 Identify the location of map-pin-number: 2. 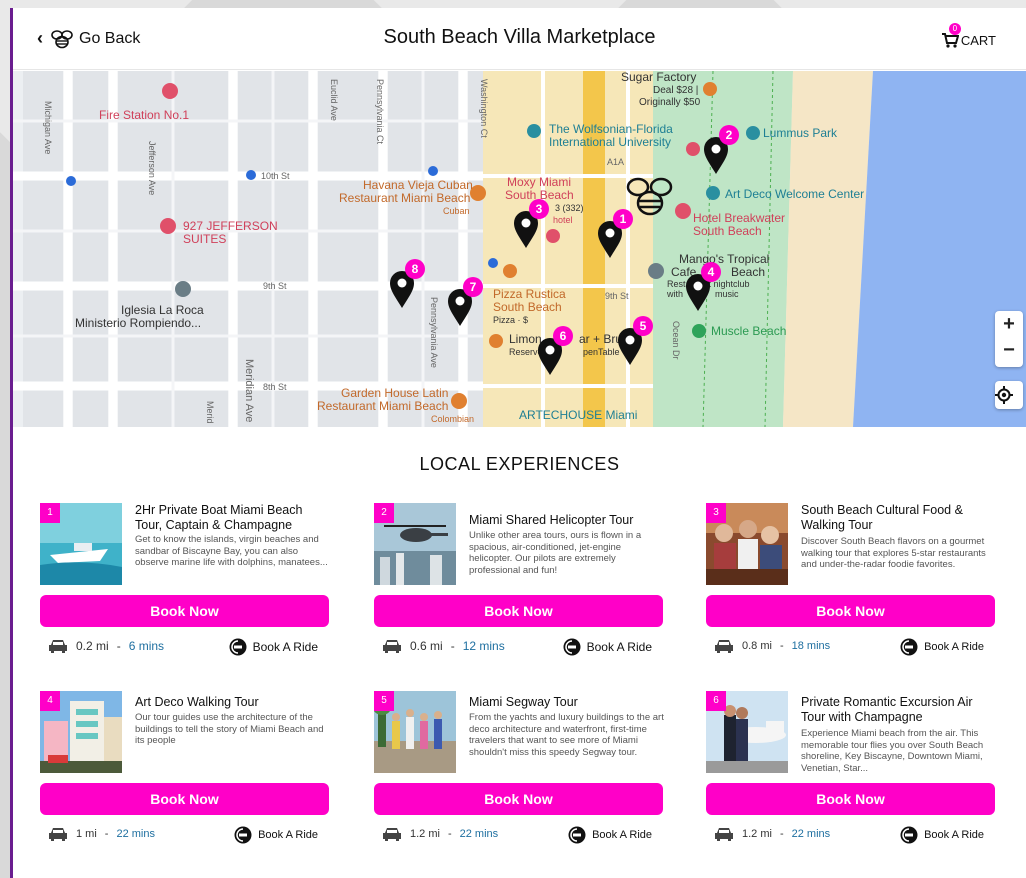
(729, 135).